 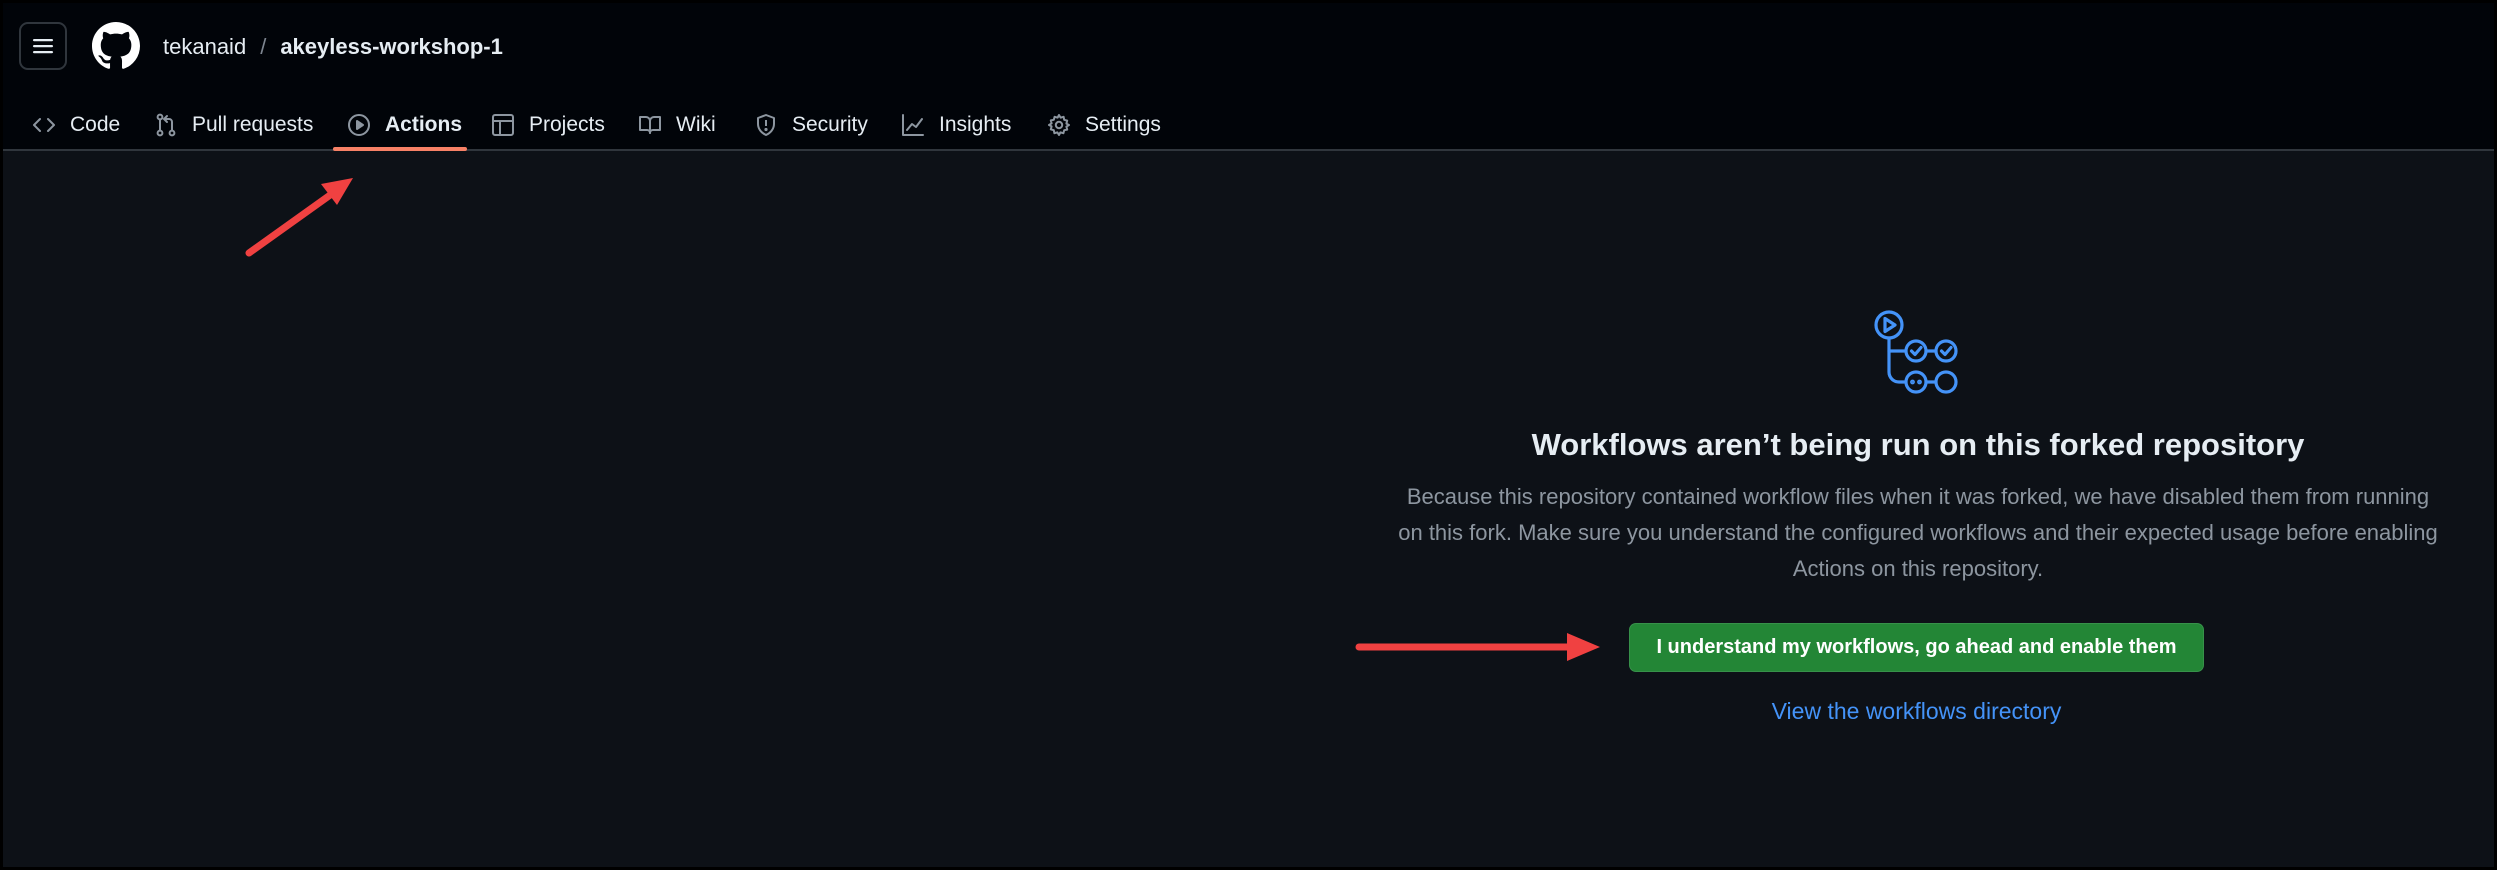 What do you see at coordinates (975, 124) in the screenshot?
I see `tab-label: Insights` at bounding box center [975, 124].